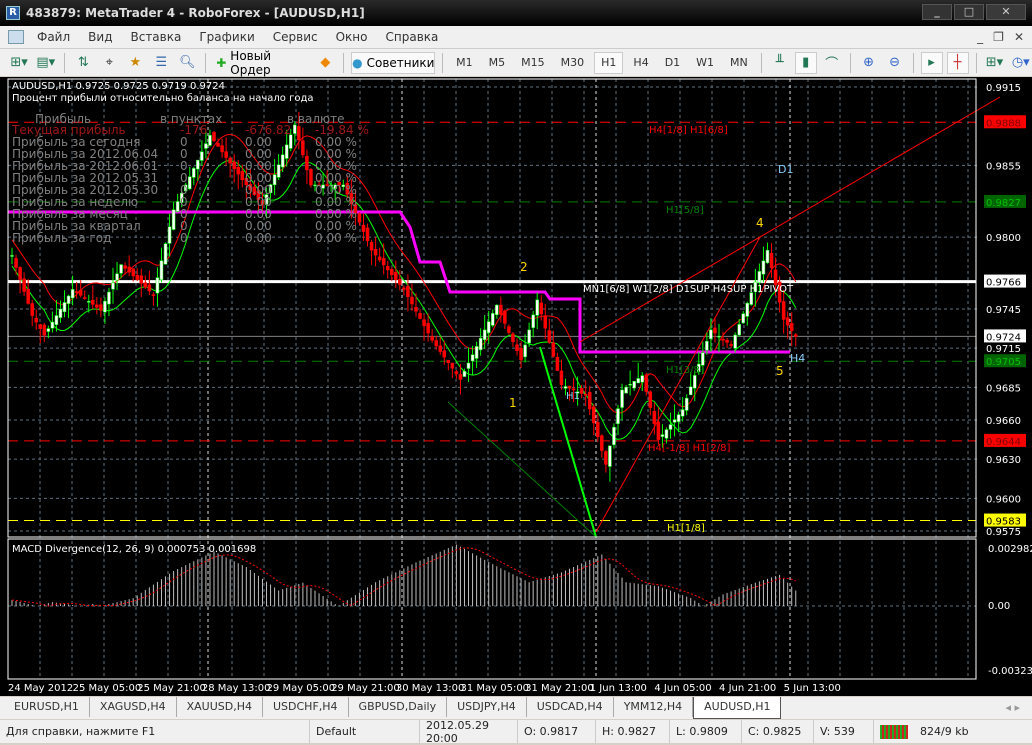  I want to click on navigator-icon: ★, so click(135, 63).